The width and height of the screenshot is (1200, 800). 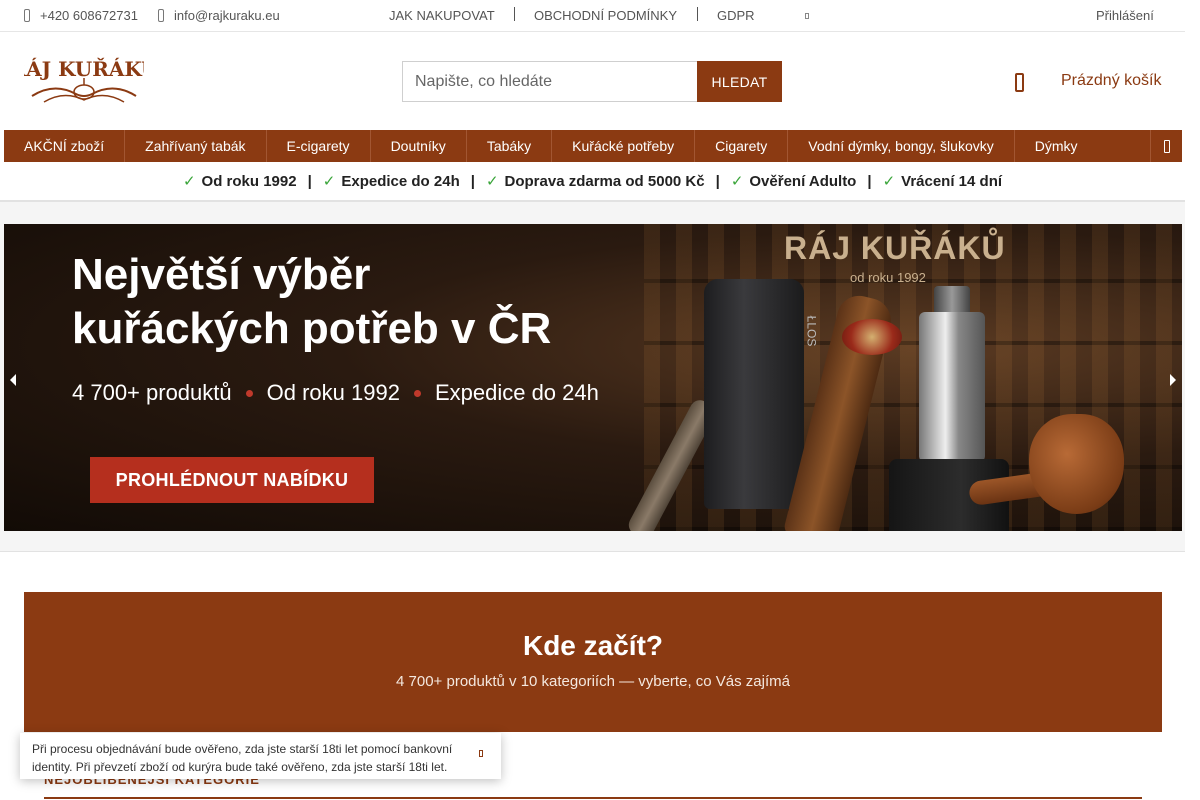 What do you see at coordinates (1173, 380) in the screenshot?
I see `carousel-next-icon` at bounding box center [1173, 380].